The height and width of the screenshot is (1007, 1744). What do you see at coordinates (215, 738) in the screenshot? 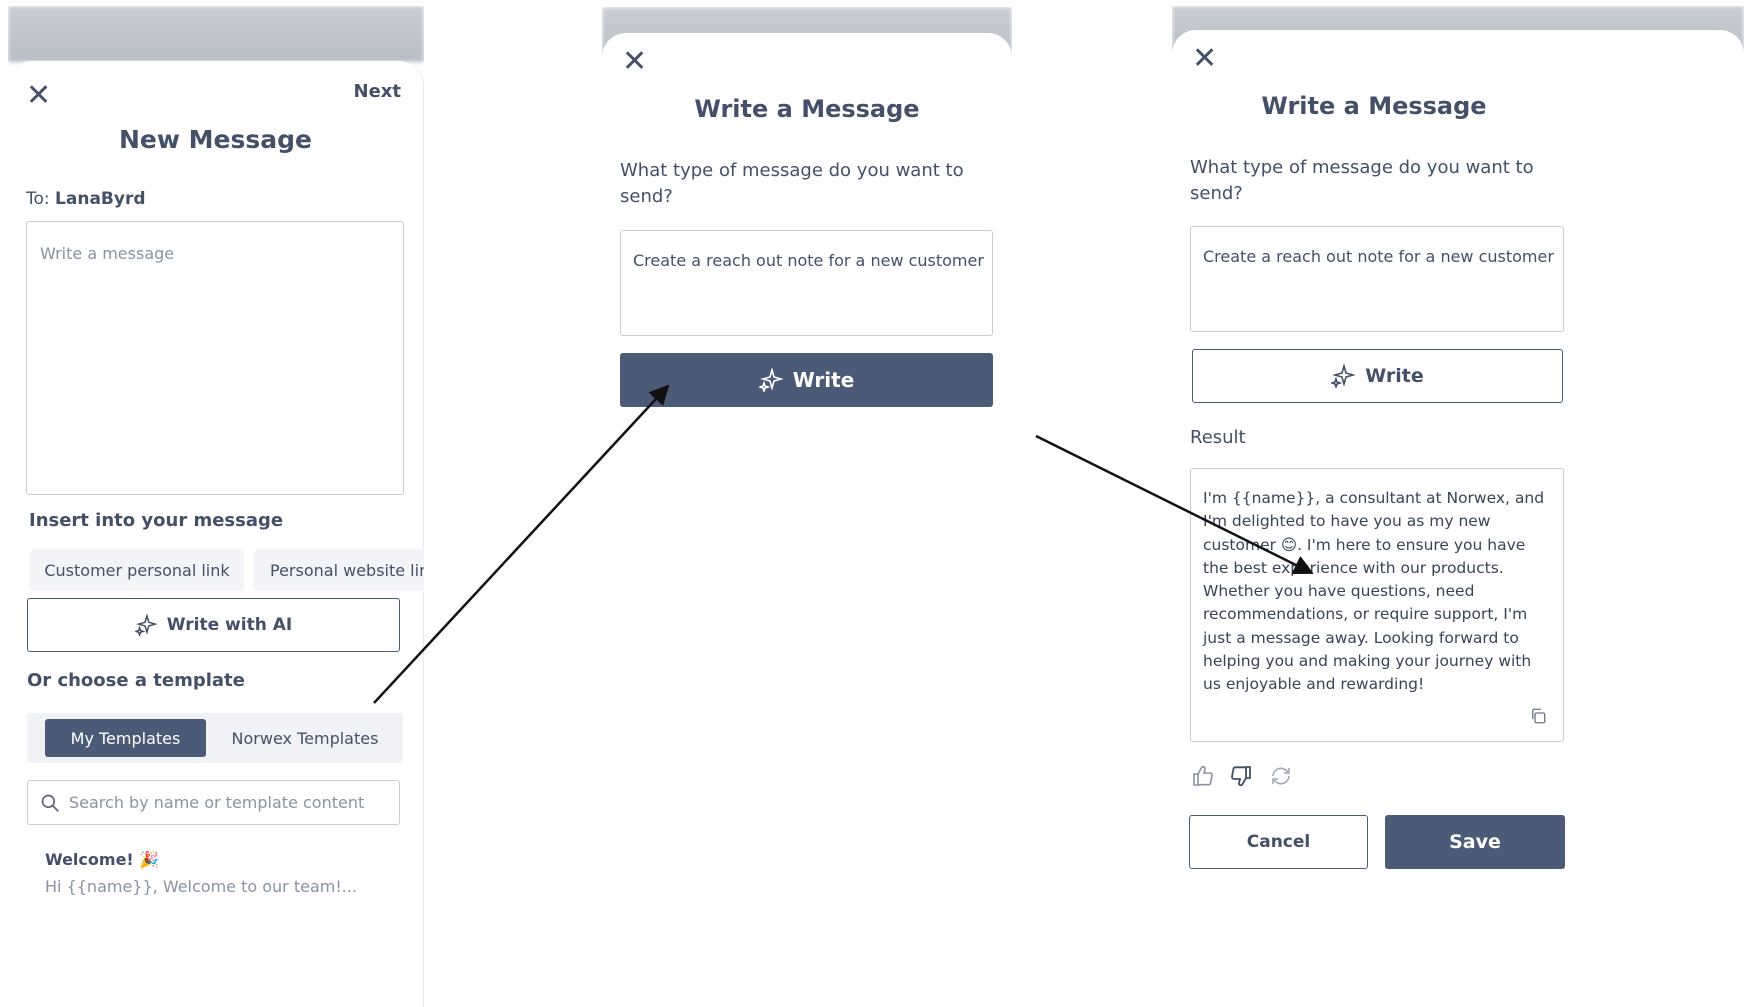
I see `template-tabs: My Templates Norwex Templates` at bounding box center [215, 738].